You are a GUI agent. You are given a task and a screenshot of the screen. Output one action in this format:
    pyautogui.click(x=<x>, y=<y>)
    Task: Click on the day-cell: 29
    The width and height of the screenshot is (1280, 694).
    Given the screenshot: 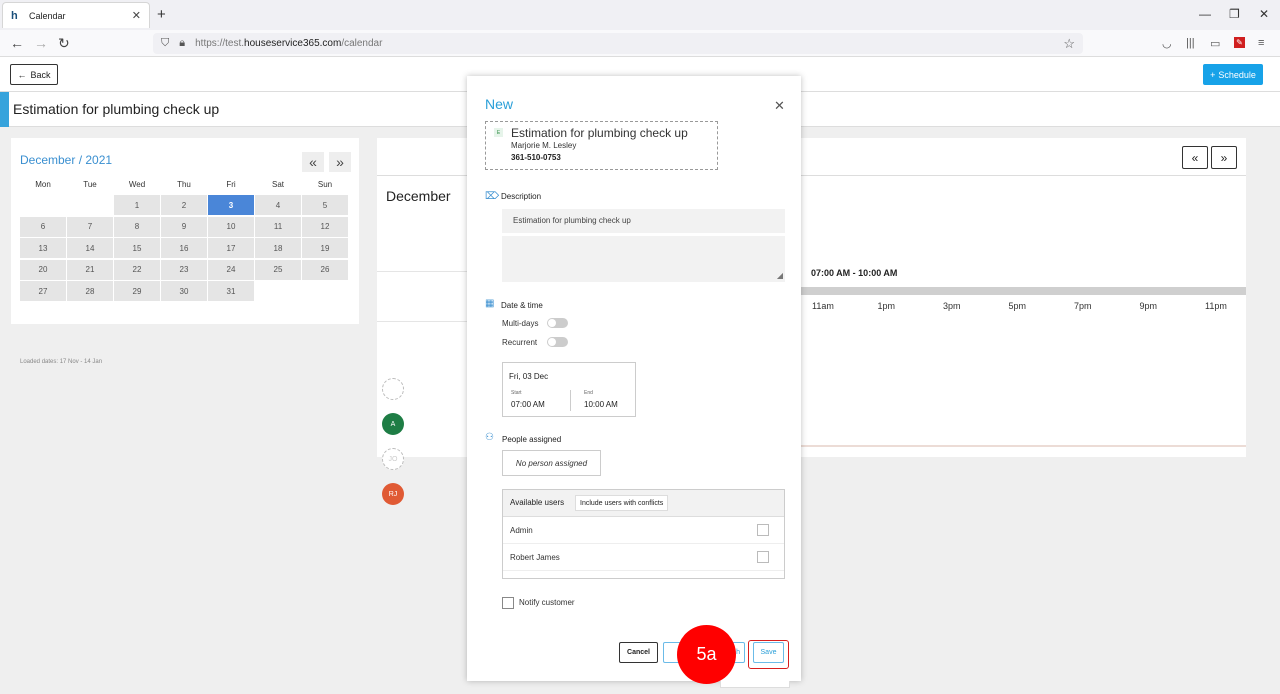 What is the action you would take?
    pyautogui.click(x=137, y=291)
    